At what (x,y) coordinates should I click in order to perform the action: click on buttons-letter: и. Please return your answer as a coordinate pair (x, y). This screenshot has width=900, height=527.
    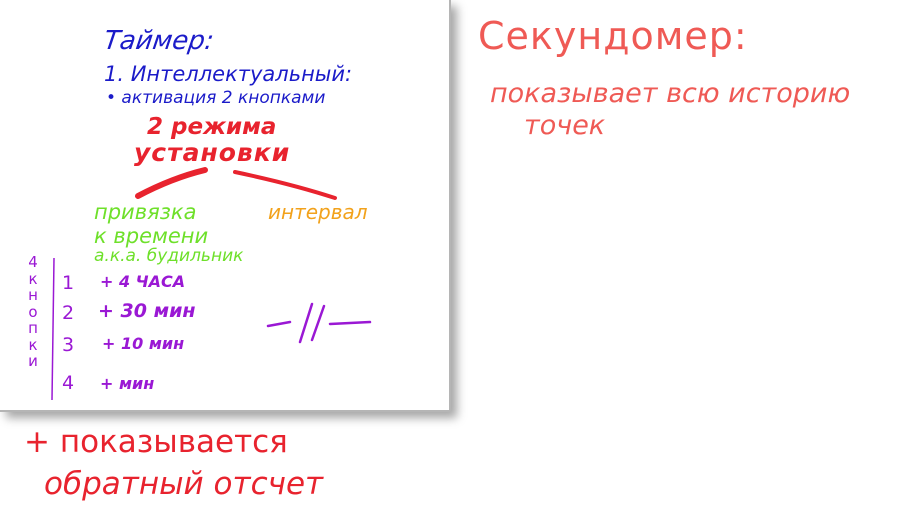
    Looking at the image, I should click on (33, 361).